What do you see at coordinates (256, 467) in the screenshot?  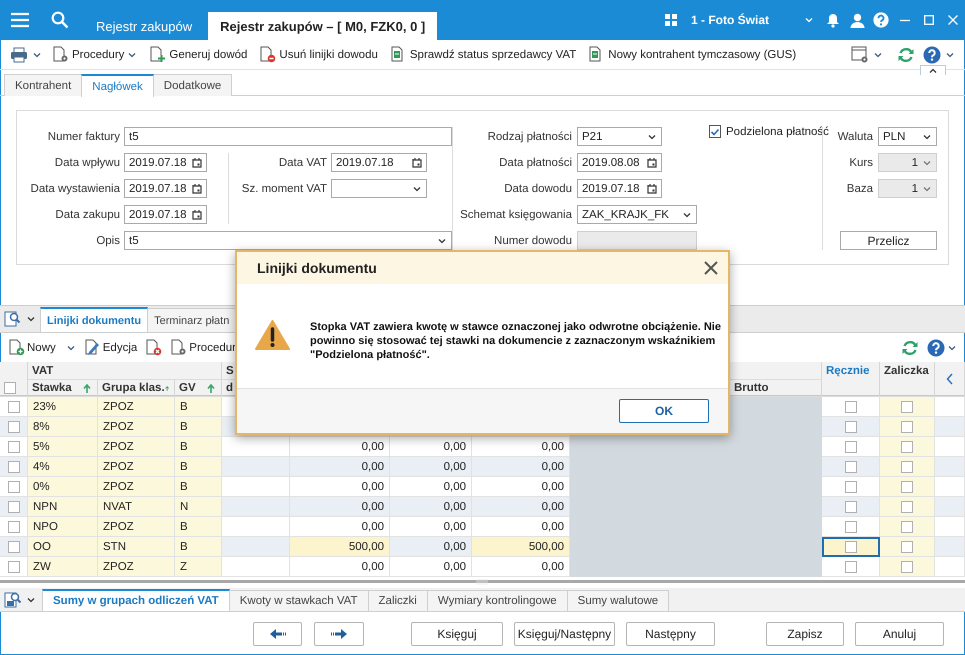 I see `table-cell` at bounding box center [256, 467].